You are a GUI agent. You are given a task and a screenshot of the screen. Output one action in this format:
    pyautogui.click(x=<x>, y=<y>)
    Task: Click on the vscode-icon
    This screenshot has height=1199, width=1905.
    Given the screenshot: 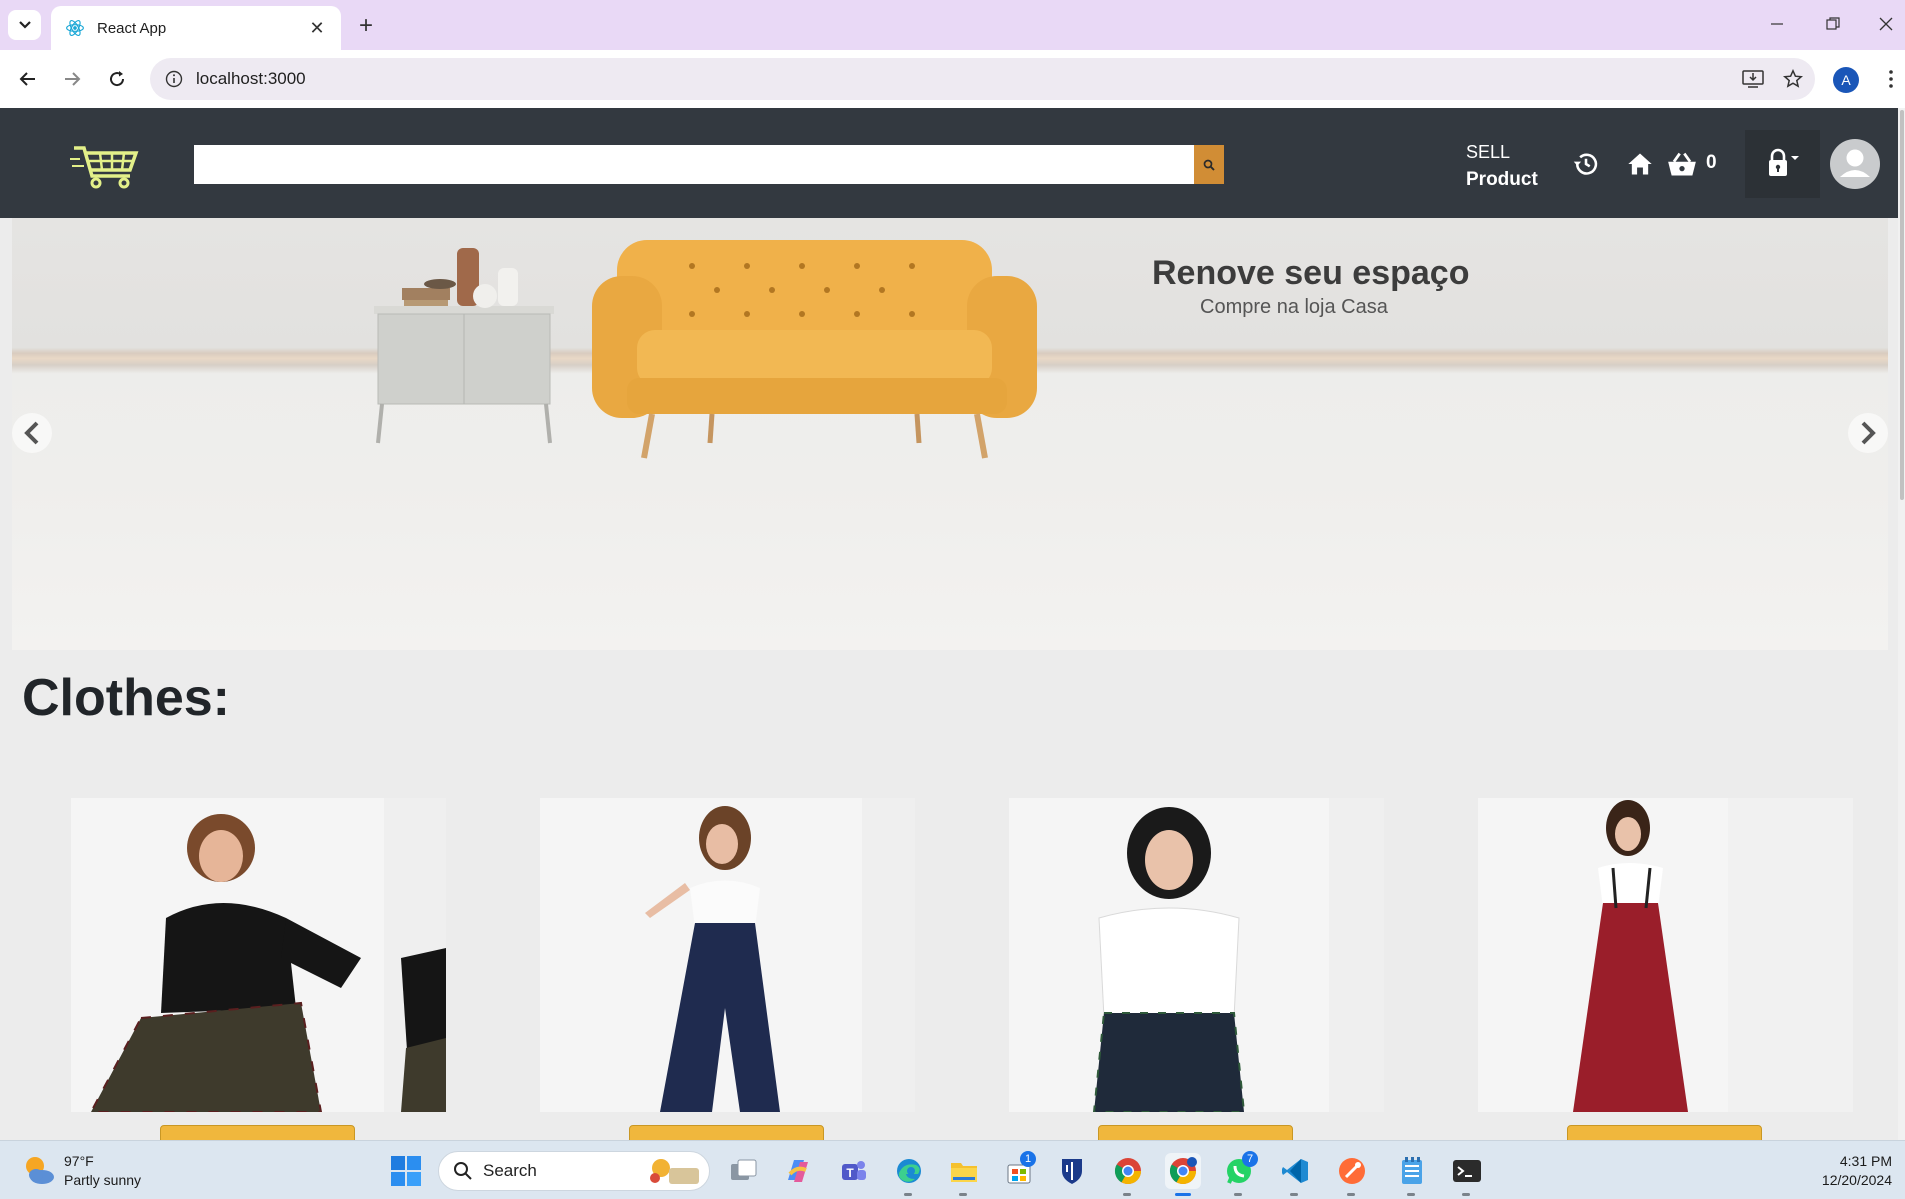 What is the action you would take?
    pyautogui.click(x=1295, y=1171)
    